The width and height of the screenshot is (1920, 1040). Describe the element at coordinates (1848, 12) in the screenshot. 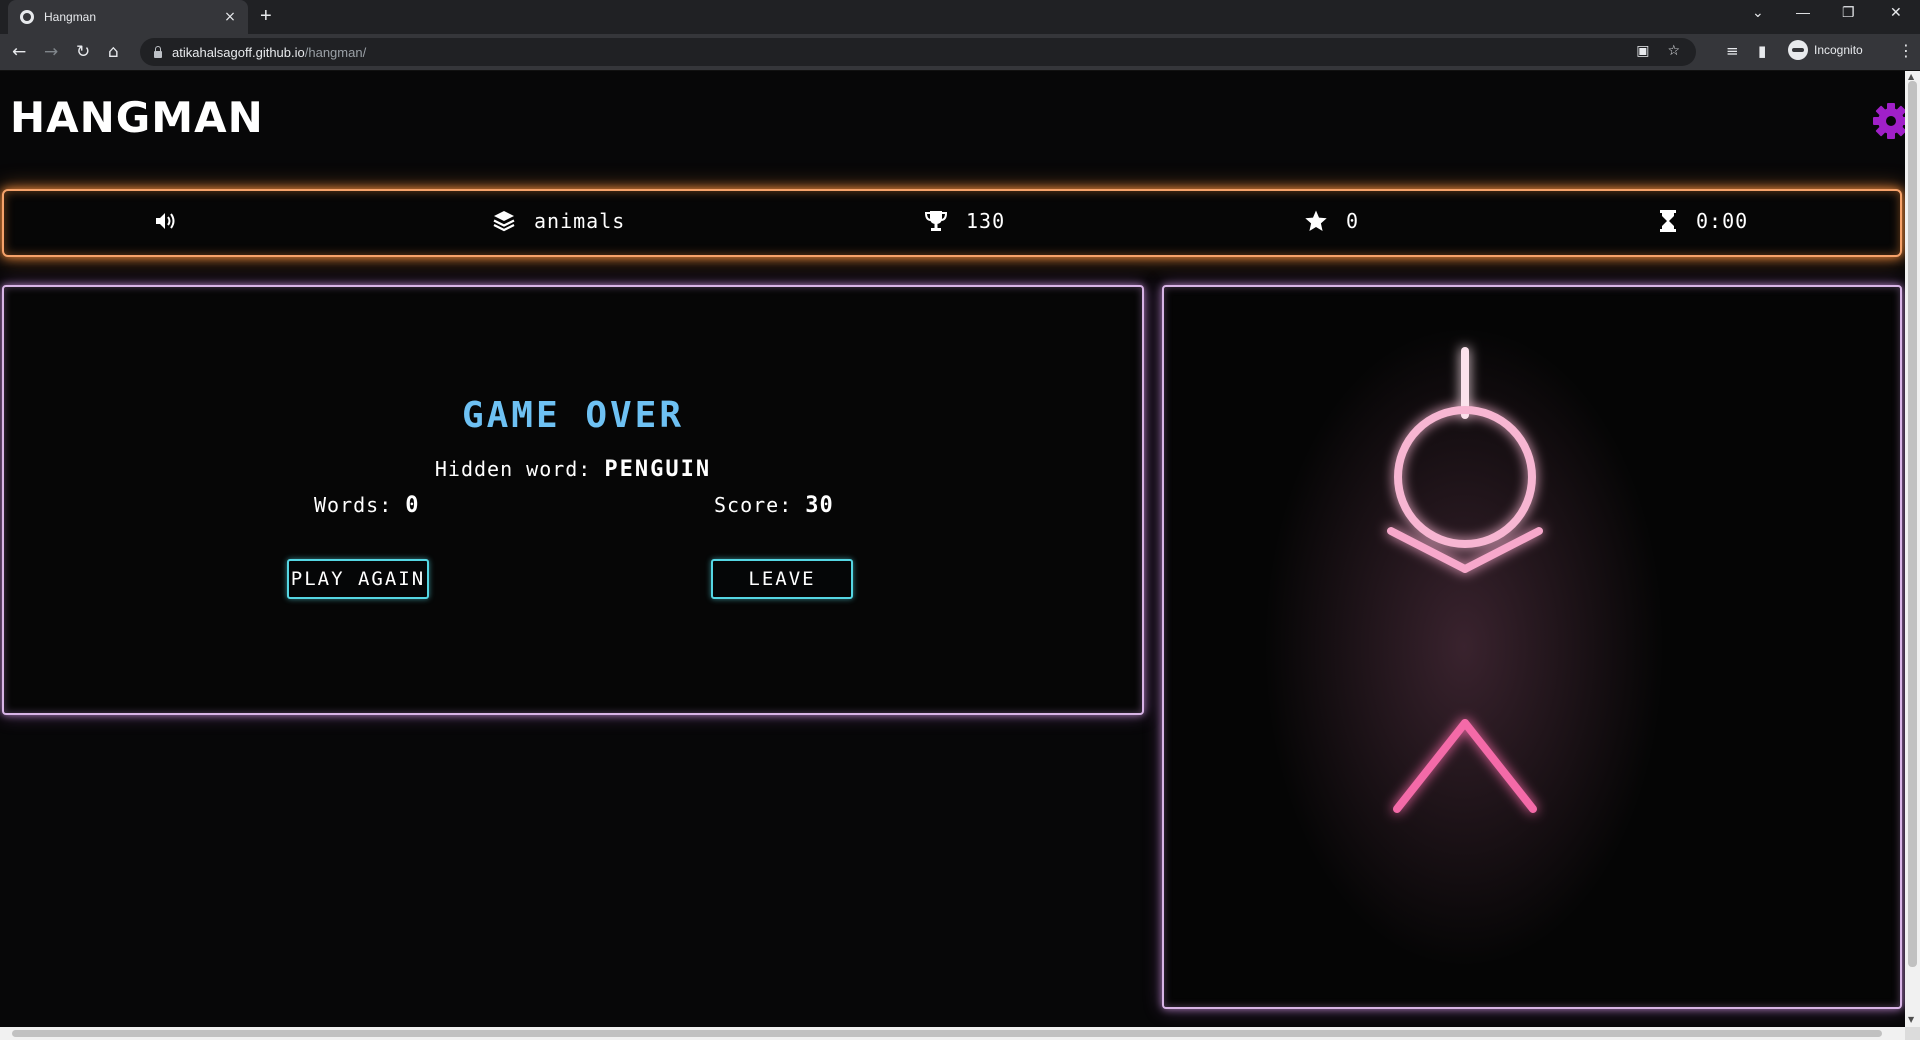

I see `restore-icon: ❐` at that location.